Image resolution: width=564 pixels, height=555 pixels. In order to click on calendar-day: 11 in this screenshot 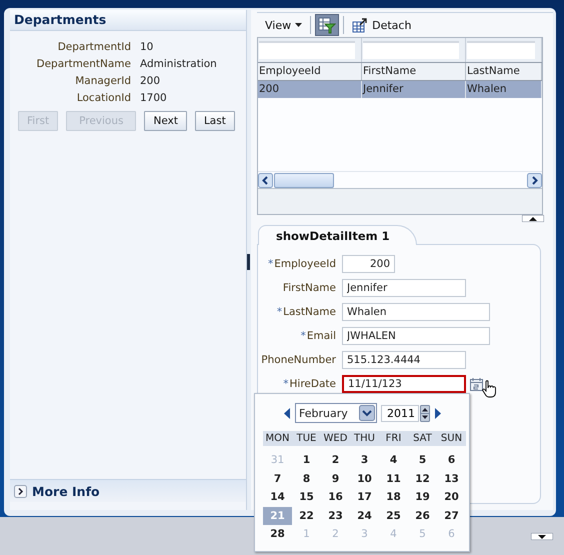, I will do `click(393, 479)`.